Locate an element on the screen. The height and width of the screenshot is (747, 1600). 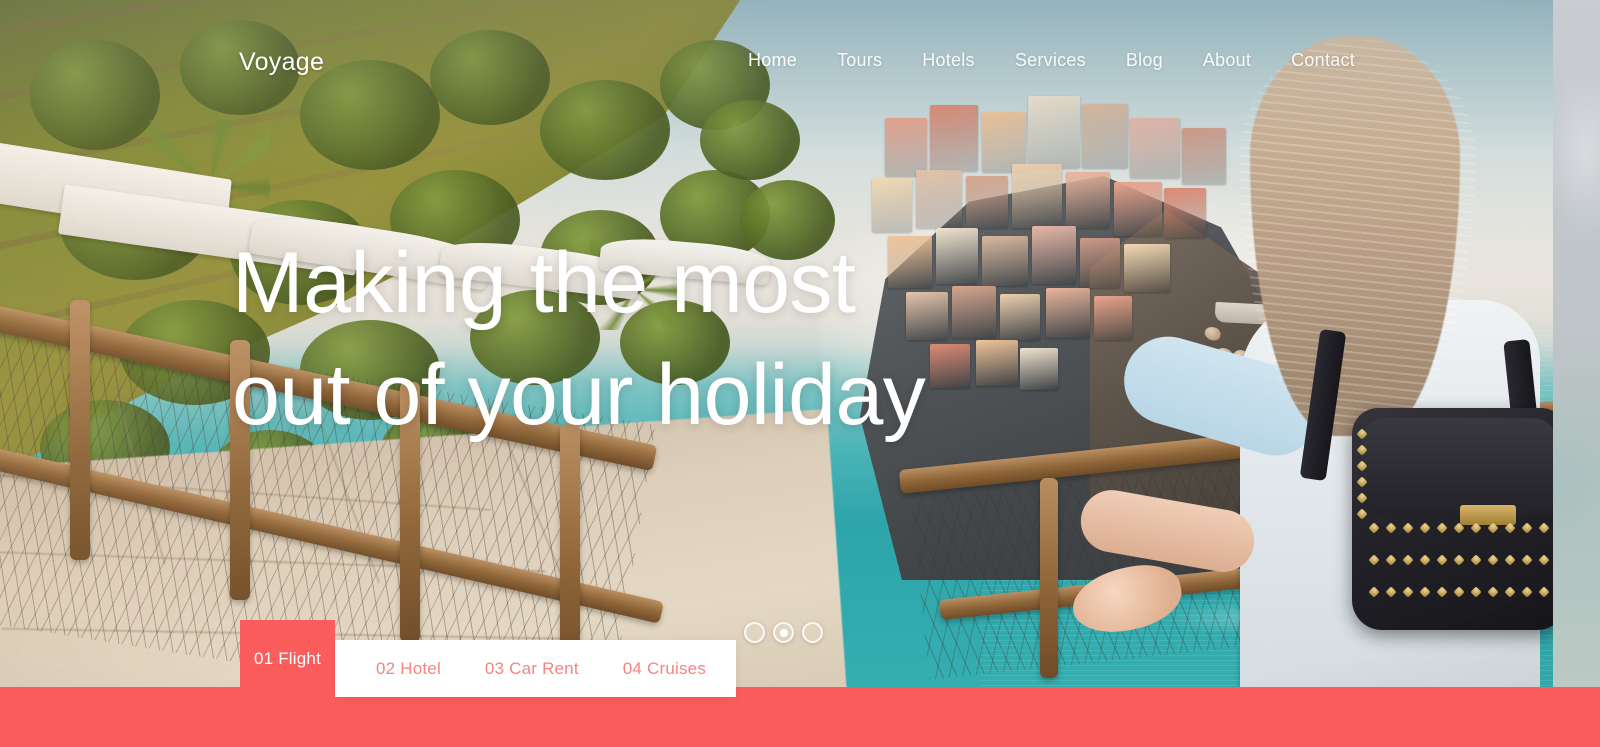
tab-flight: 01 Flight is located at coordinates (287, 658).